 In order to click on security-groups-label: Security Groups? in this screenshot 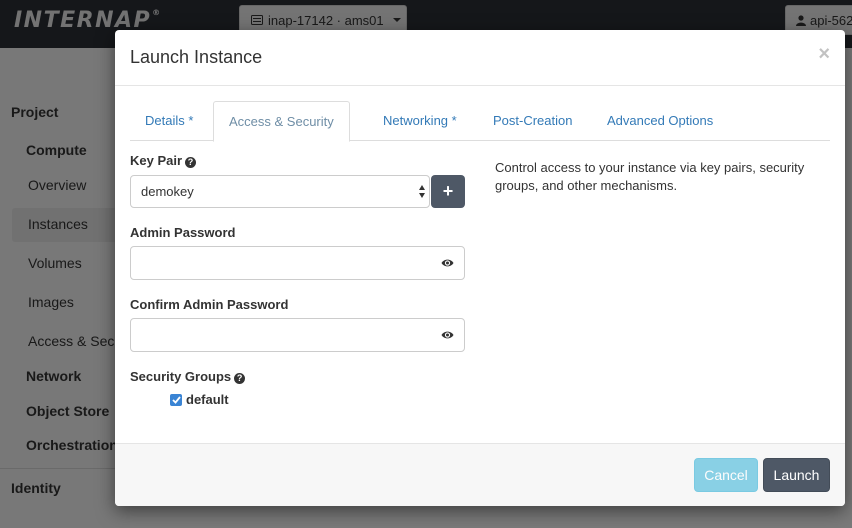, I will do `click(188, 376)`.